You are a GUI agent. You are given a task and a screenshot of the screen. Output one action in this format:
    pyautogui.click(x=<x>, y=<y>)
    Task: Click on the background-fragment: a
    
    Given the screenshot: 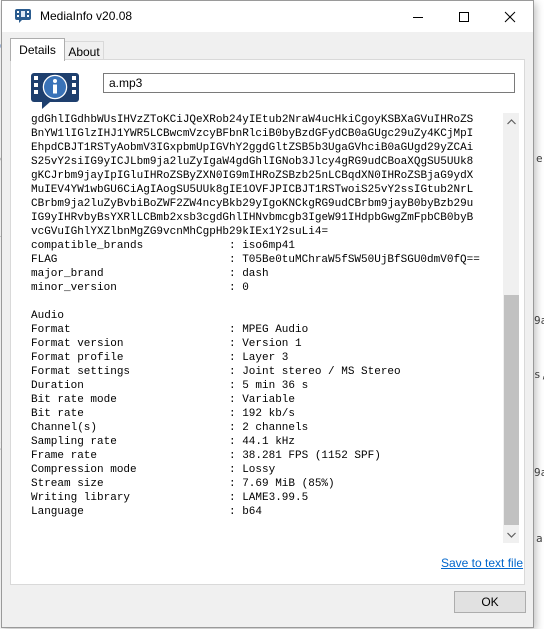 What is the action you would take?
    pyautogui.click(x=539, y=538)
    